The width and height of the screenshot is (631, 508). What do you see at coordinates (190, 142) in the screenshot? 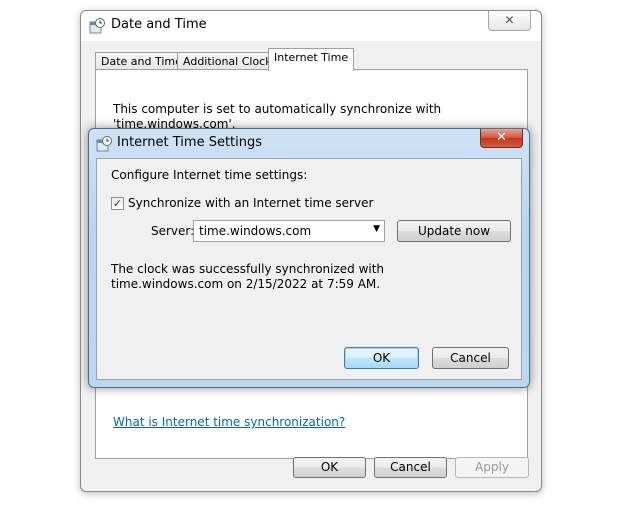
I see `dialog-title: Internet Time Settings` at bounding box center [190, 142].